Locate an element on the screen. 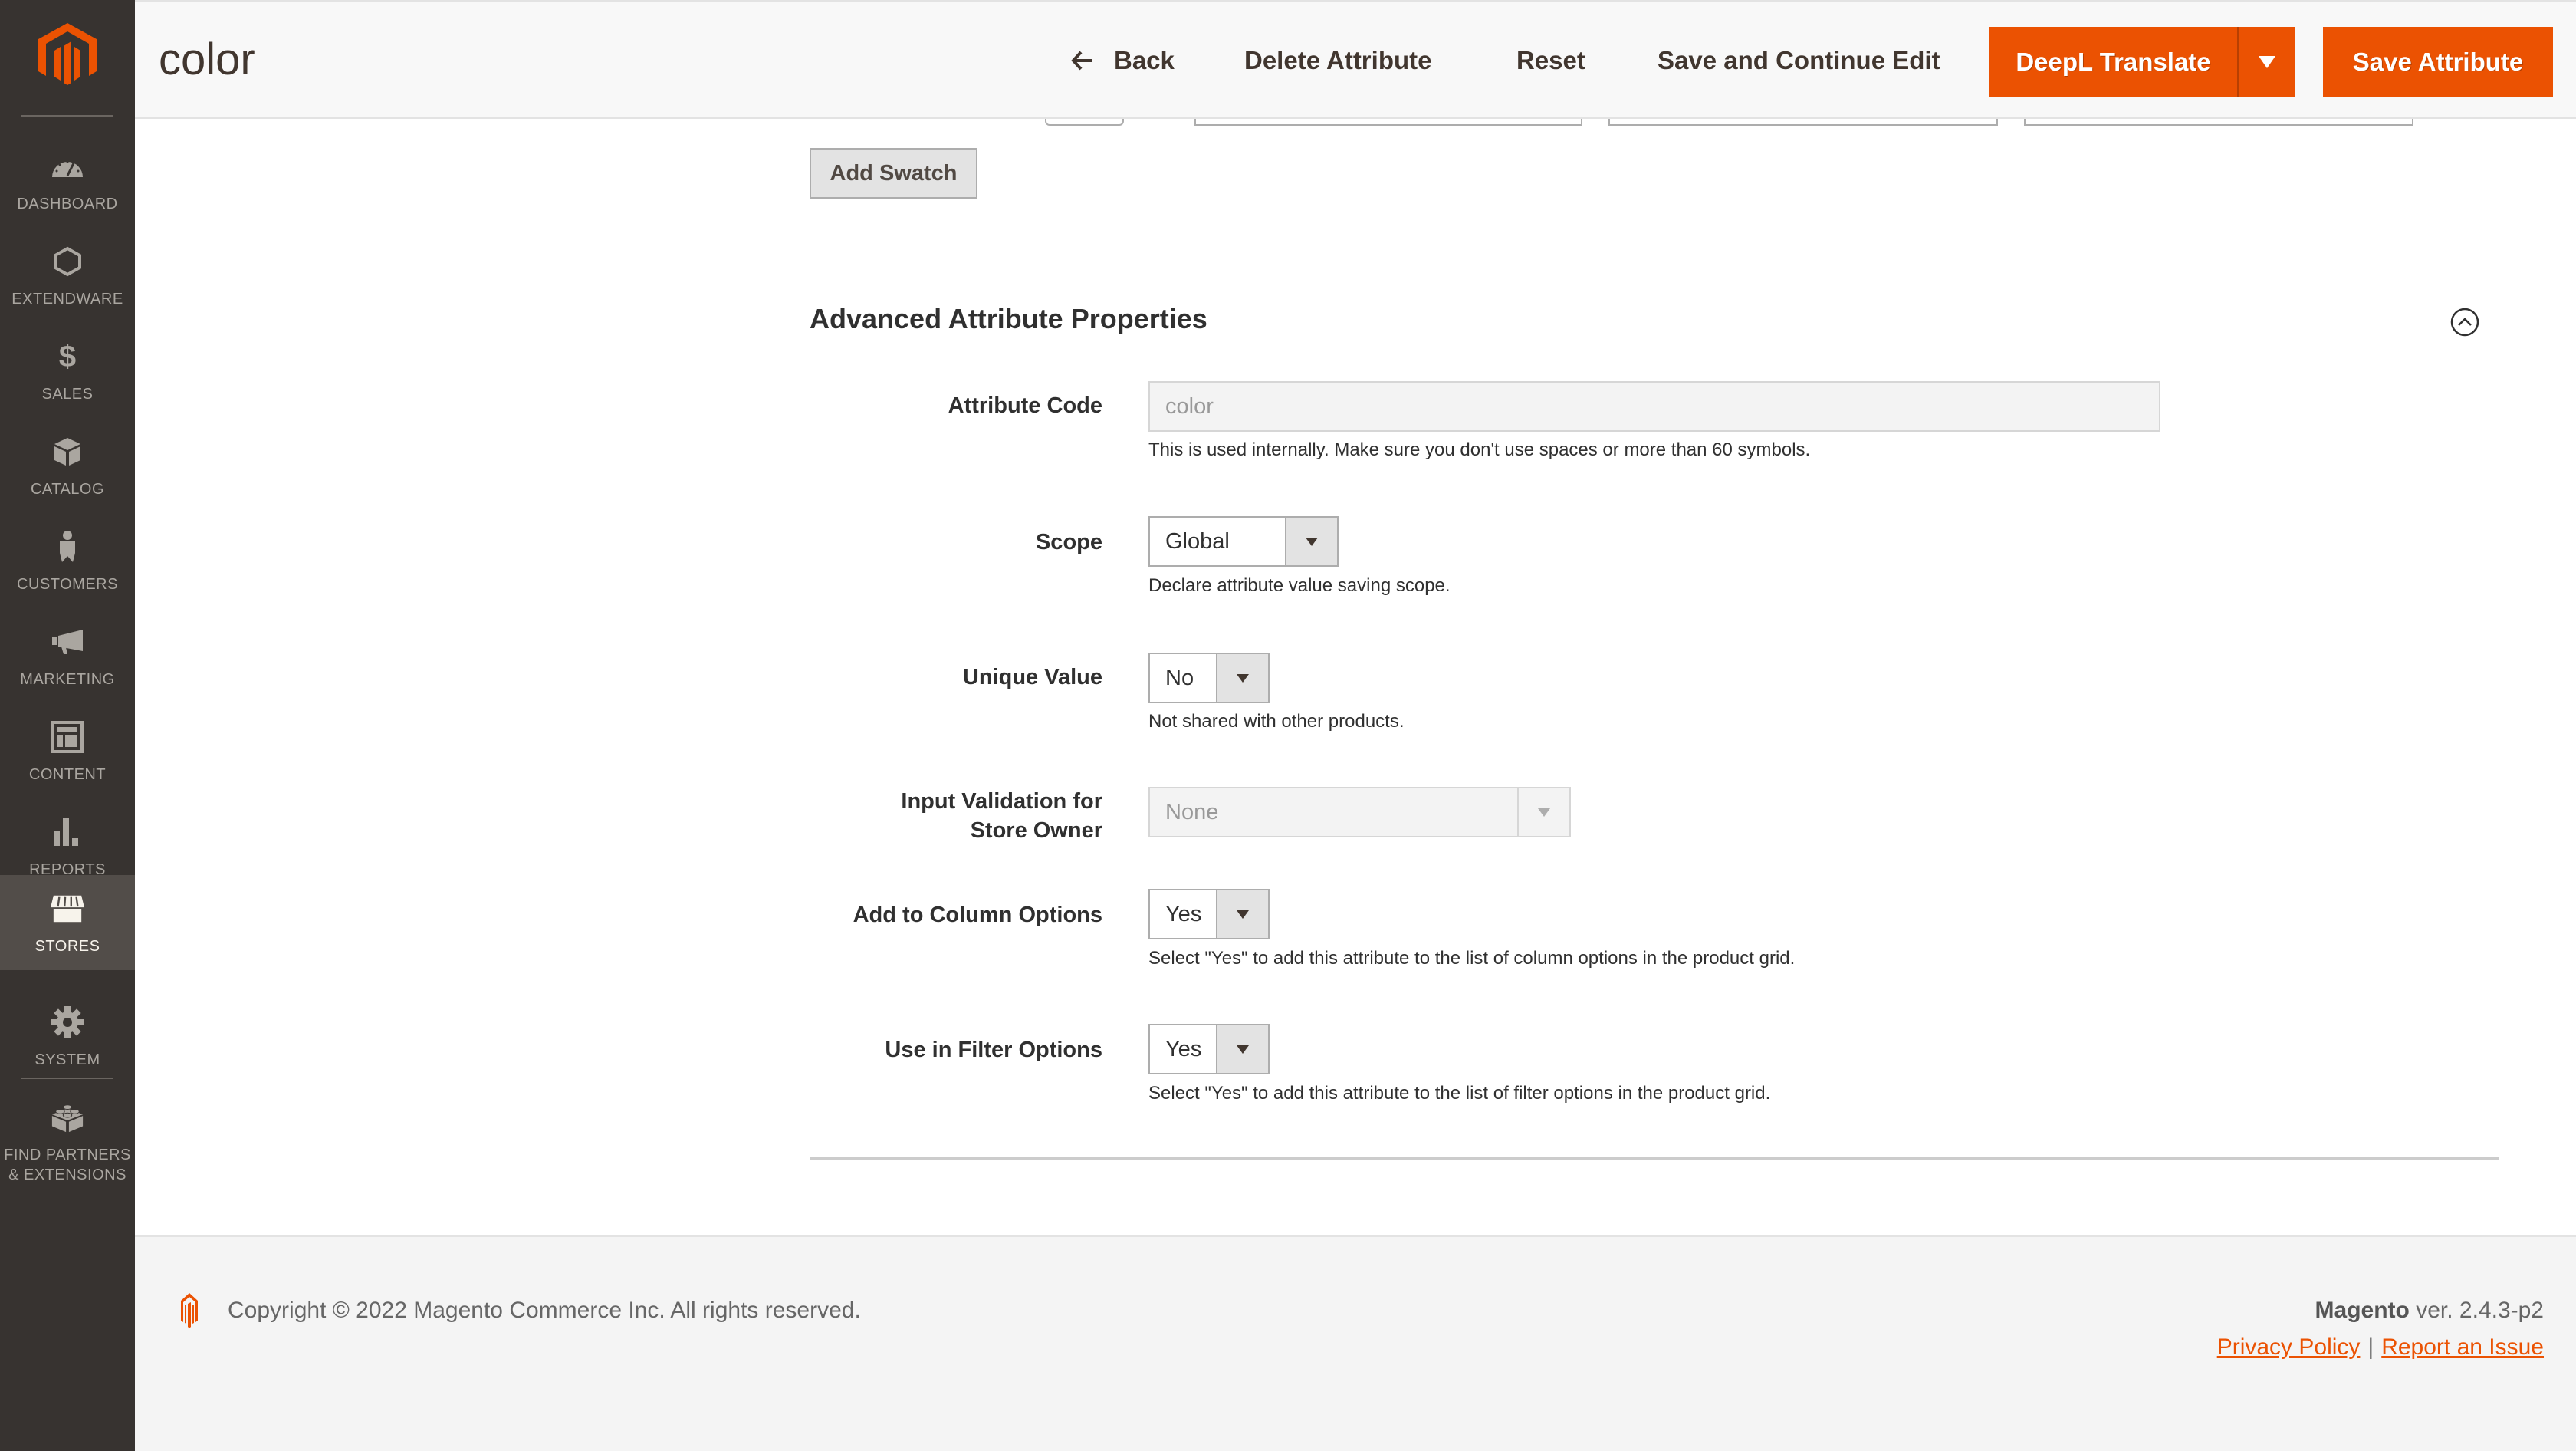  label-line-1: Input Validation for is located at coordinates (1002, 801).